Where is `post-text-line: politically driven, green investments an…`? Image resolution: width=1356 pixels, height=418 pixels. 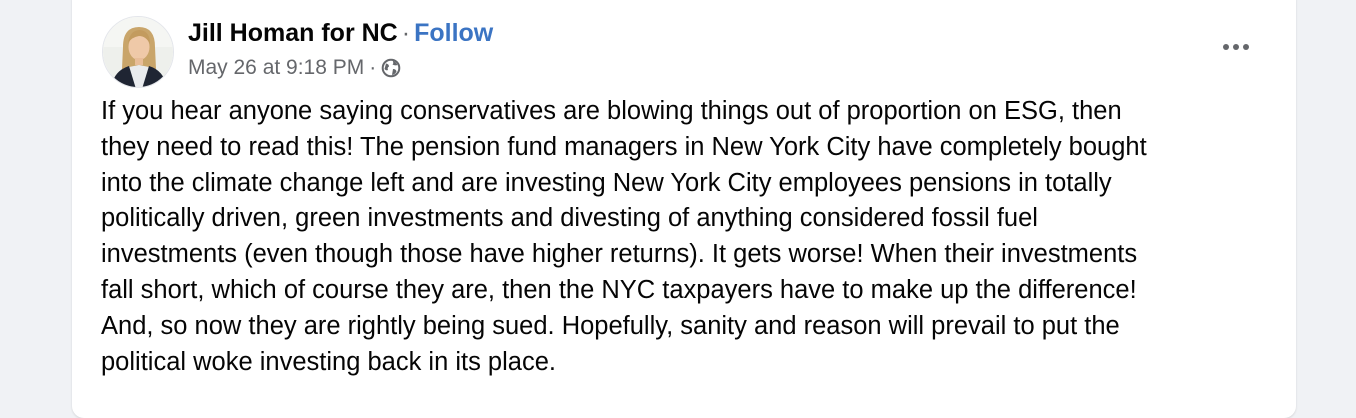 post-text-line: politically driven, green investments an… is located at coordinates (569, 218).